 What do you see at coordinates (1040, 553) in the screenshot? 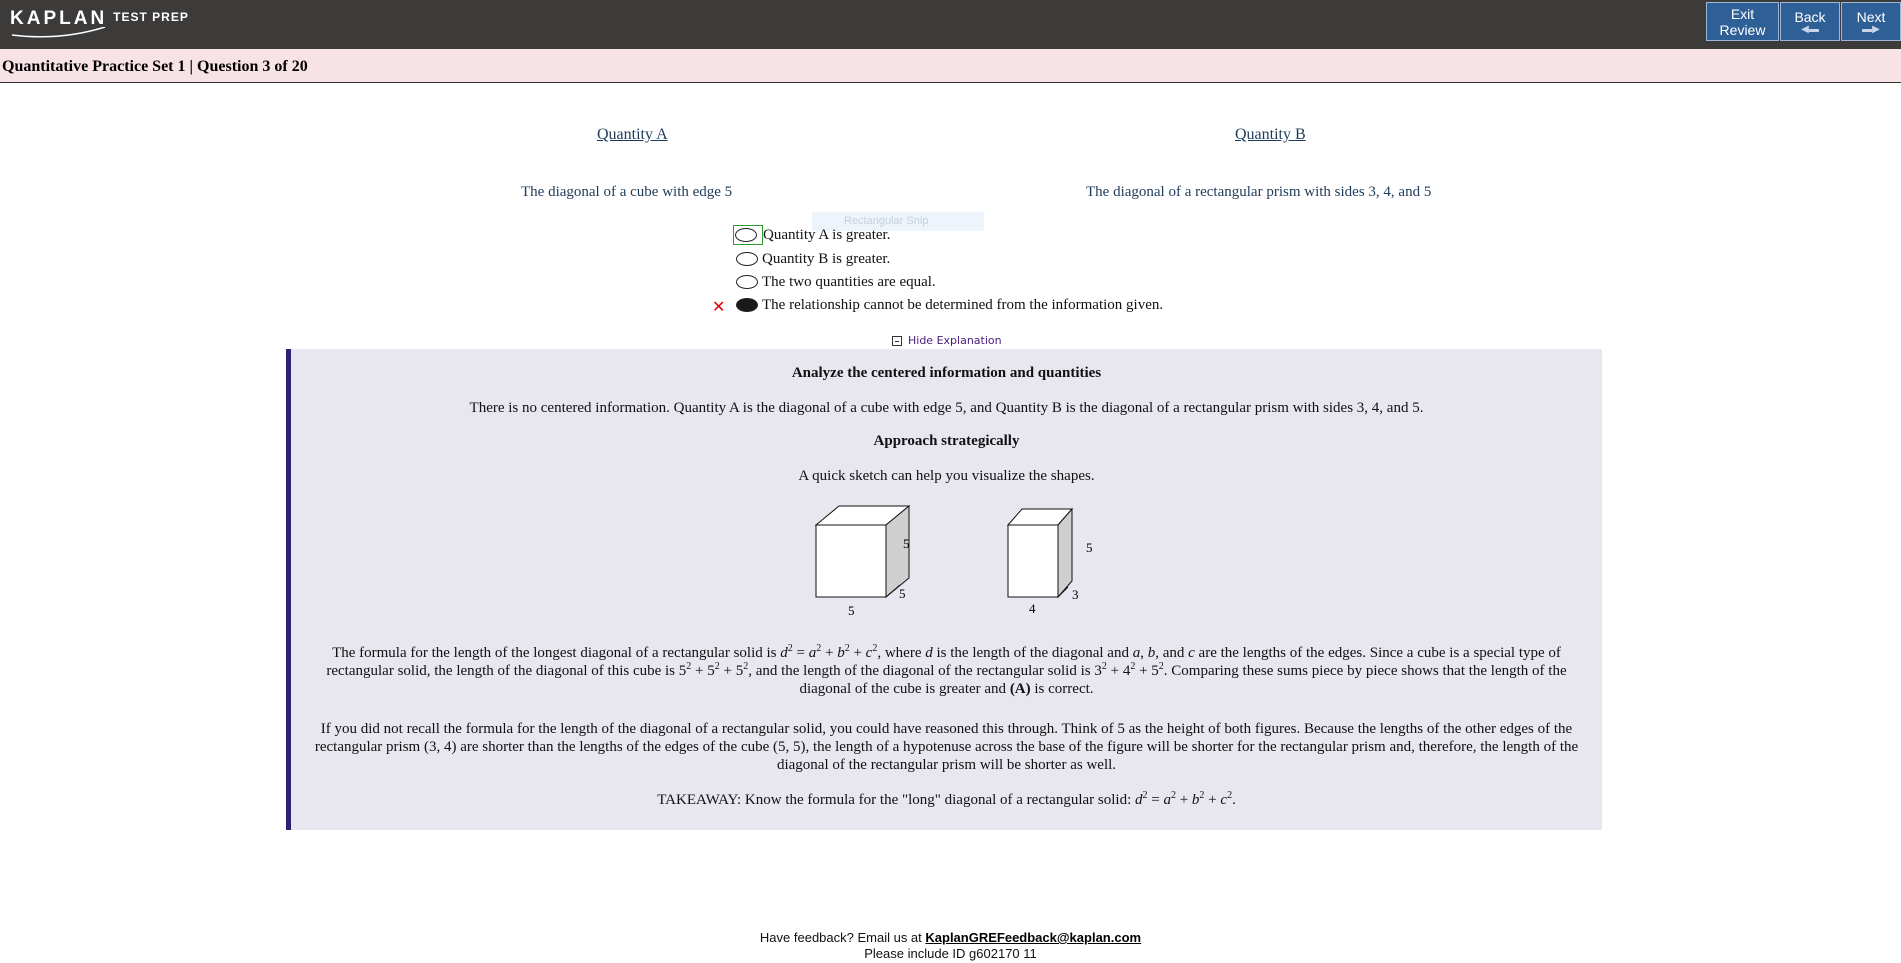
I see `prism-sketch` at bounding box center [1040, 553].